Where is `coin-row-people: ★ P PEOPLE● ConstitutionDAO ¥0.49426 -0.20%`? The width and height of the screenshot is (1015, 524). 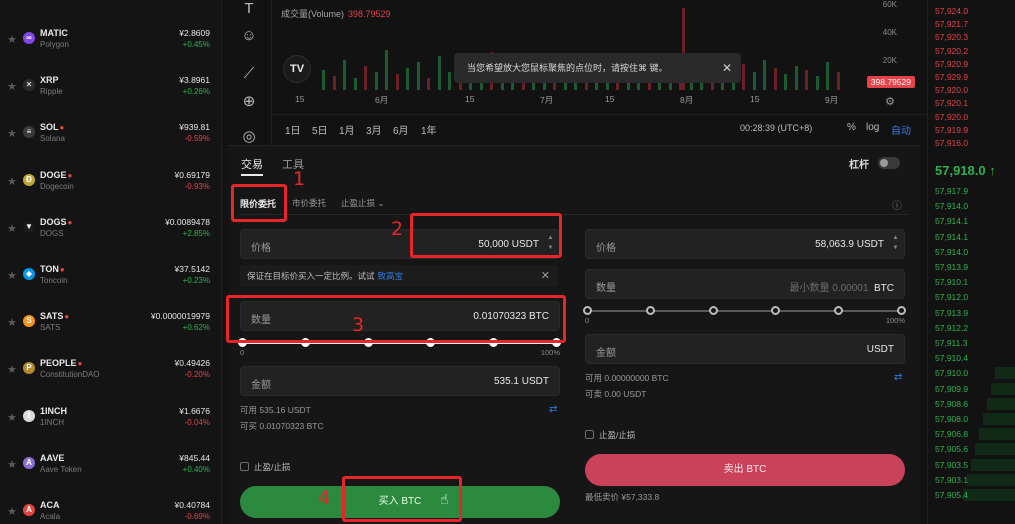
coin-row-people: ★ P PEOPLE● ConstitutionDAO ¥0.49426 -0.20% is located at coordinates (111, 377).